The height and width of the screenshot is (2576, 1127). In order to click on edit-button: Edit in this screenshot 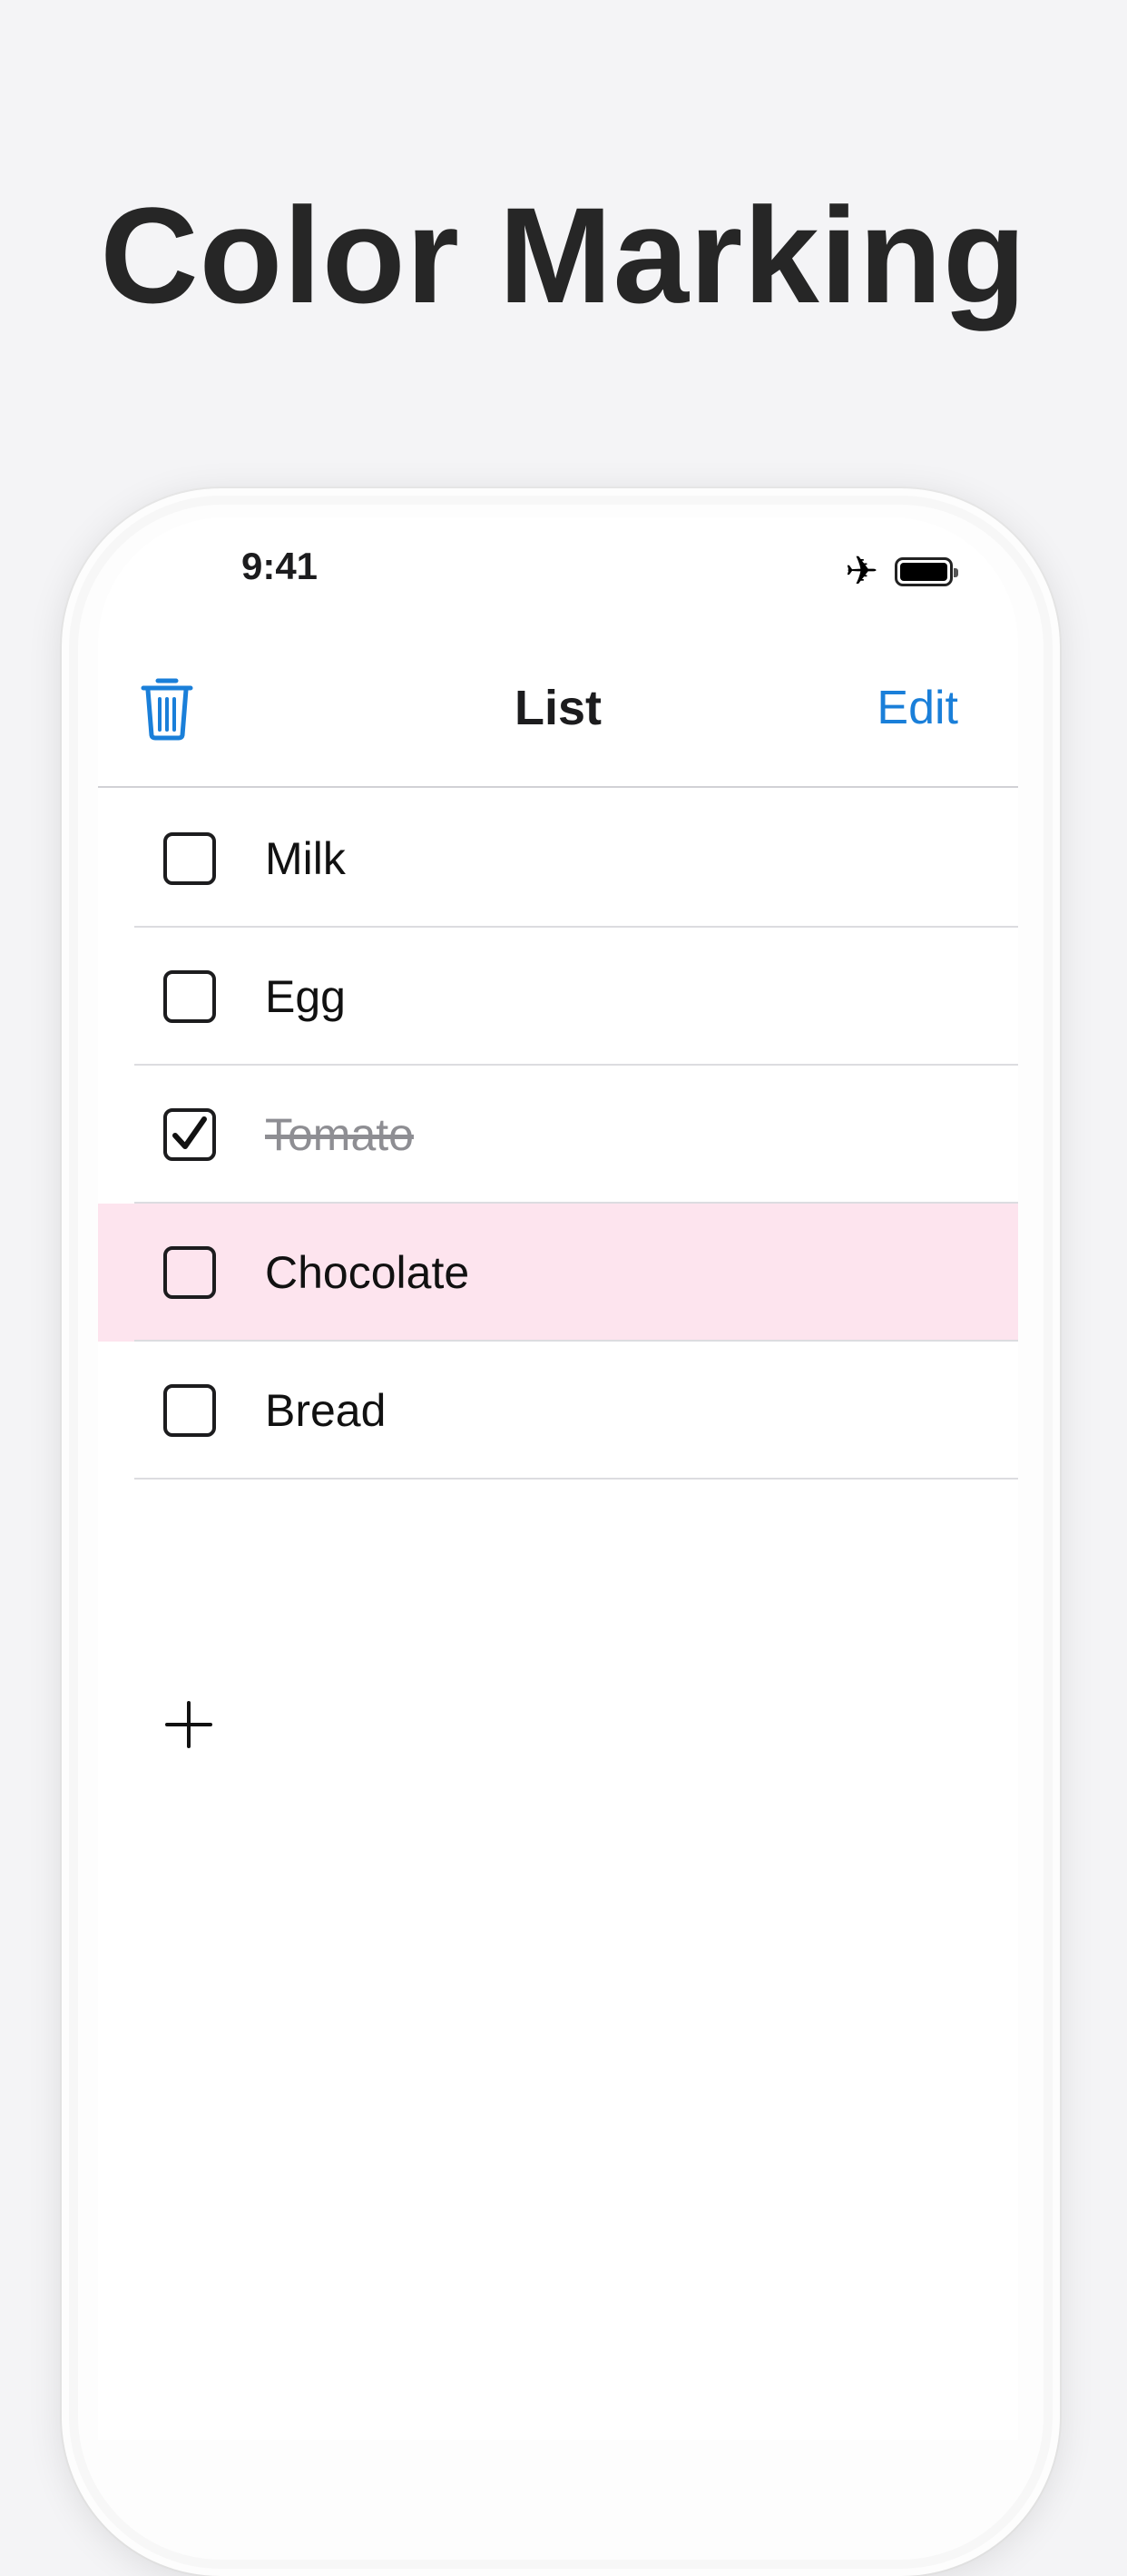, I will do `click(917, 708)`.